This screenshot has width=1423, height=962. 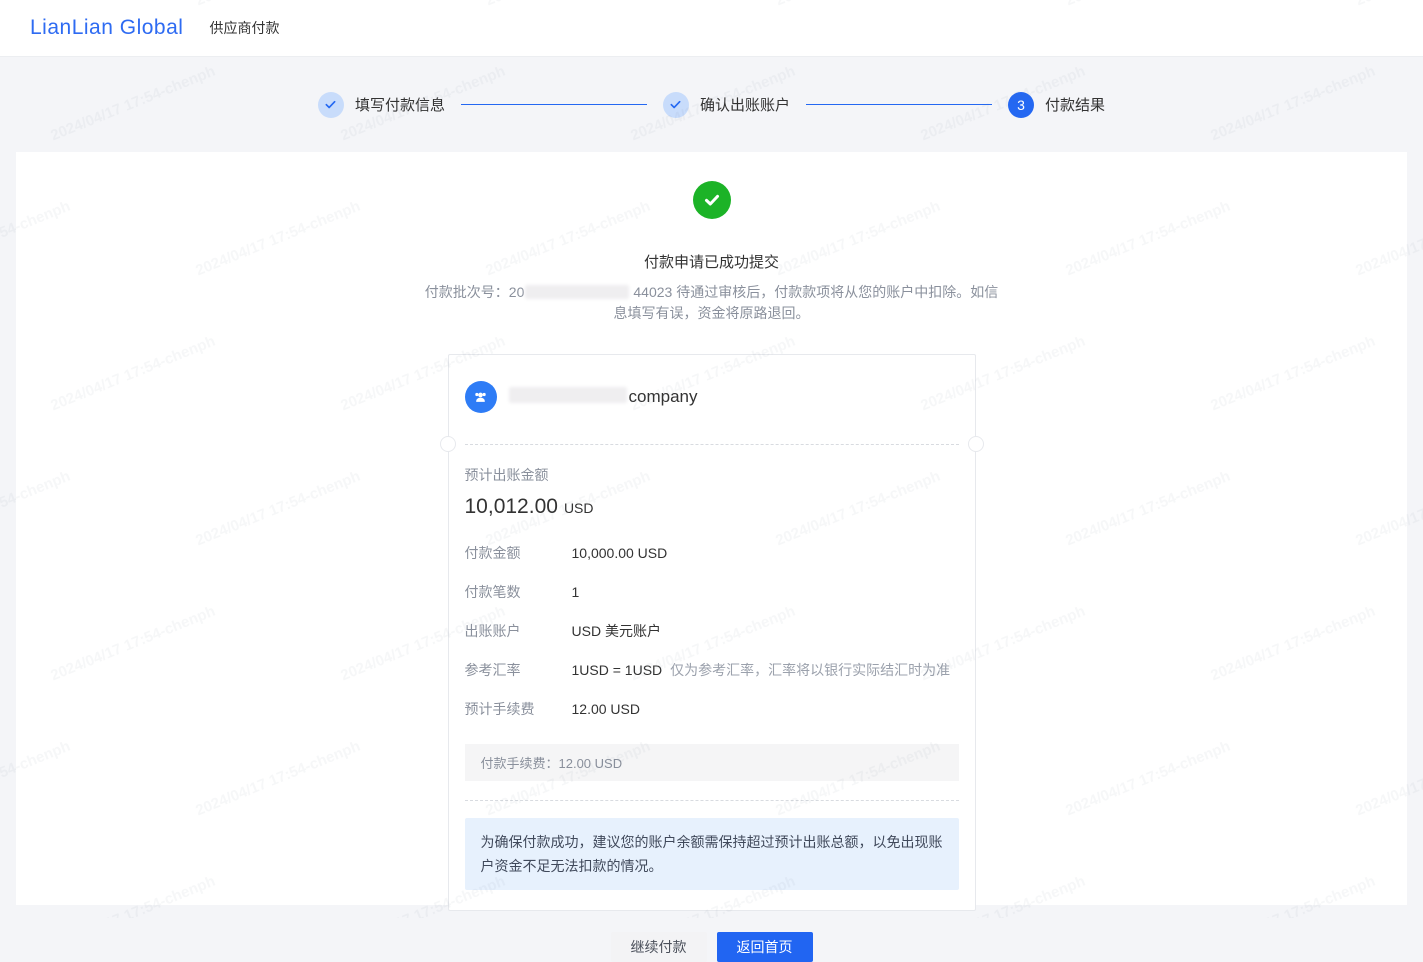 I want to click on estimated-debit-amount: 10,012.00 USD, so click(x=712, y=507).